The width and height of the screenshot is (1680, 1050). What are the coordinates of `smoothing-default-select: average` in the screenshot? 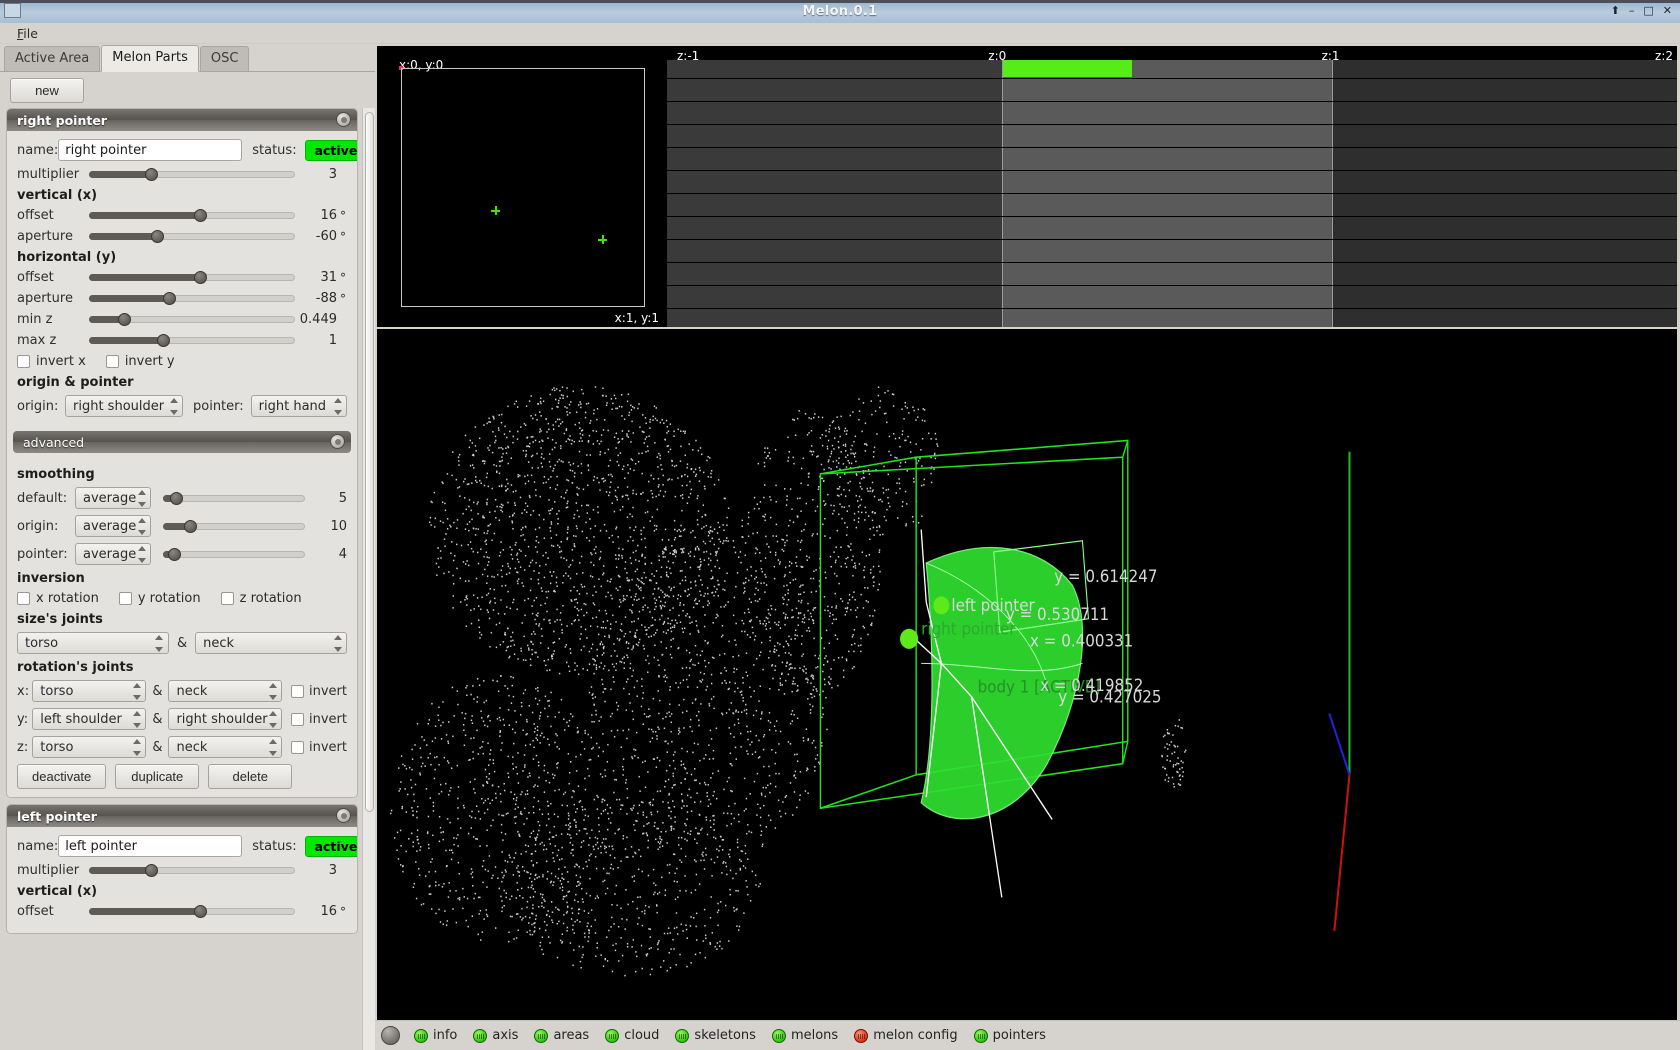 It's located at (113, 498).